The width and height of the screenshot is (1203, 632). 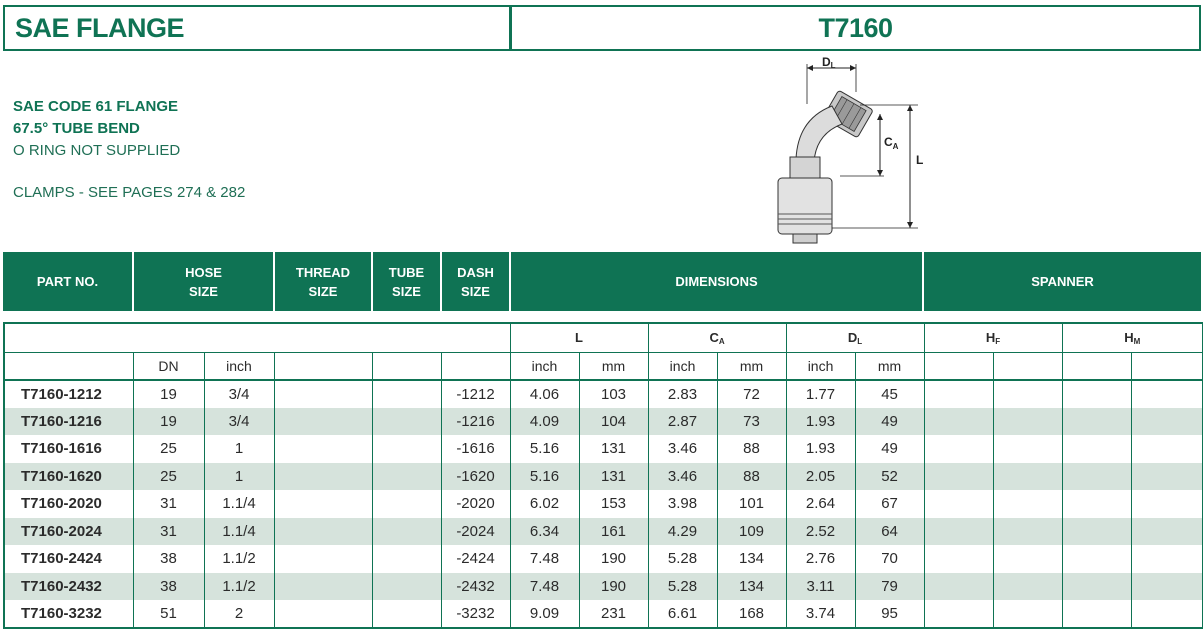 What do you see at coordinates (96, 106) in the screenshot?
I see `desc-line-flange: SAE CODE 61 FLANGE` at bounding box center [96, 106].